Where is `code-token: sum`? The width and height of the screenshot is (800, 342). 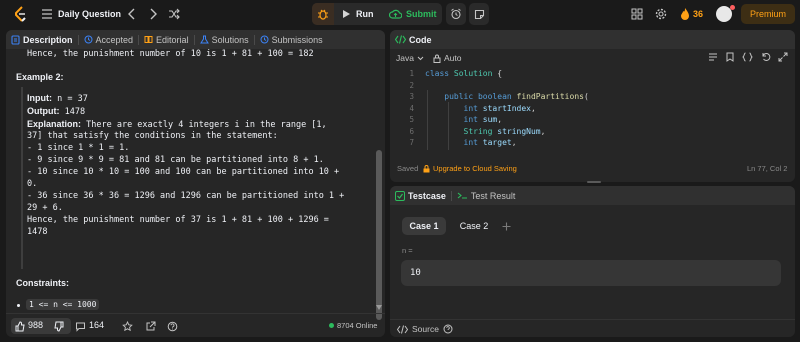 code-token: sum is located at coordinates (490, 119).